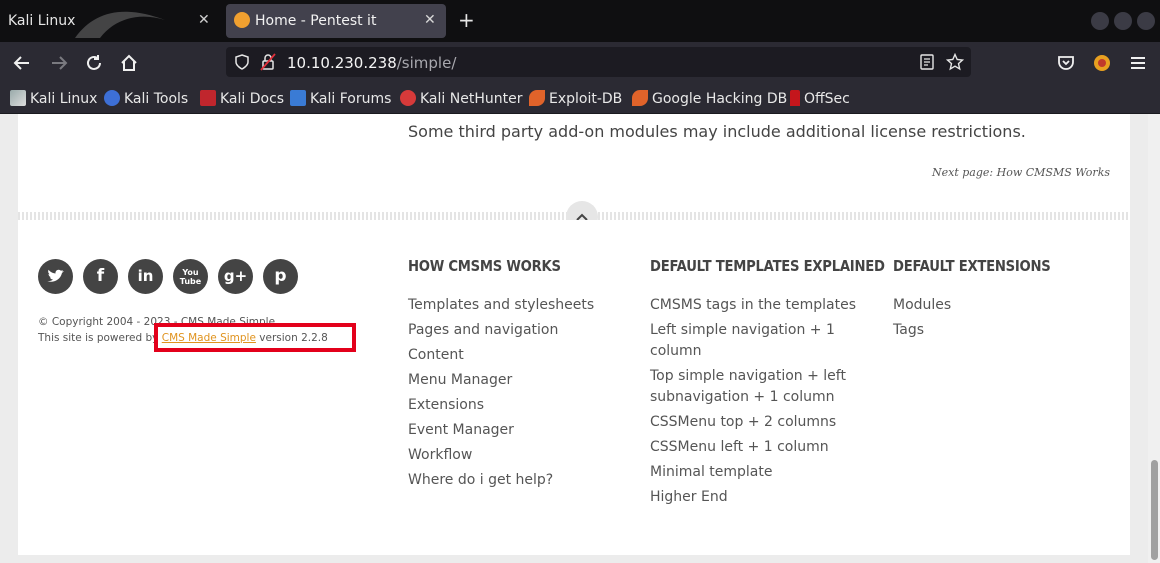 This screenshot has height=563, width=1160. I want to click on bookmark-kali-linux: Kali Linux, so click(53, 99).